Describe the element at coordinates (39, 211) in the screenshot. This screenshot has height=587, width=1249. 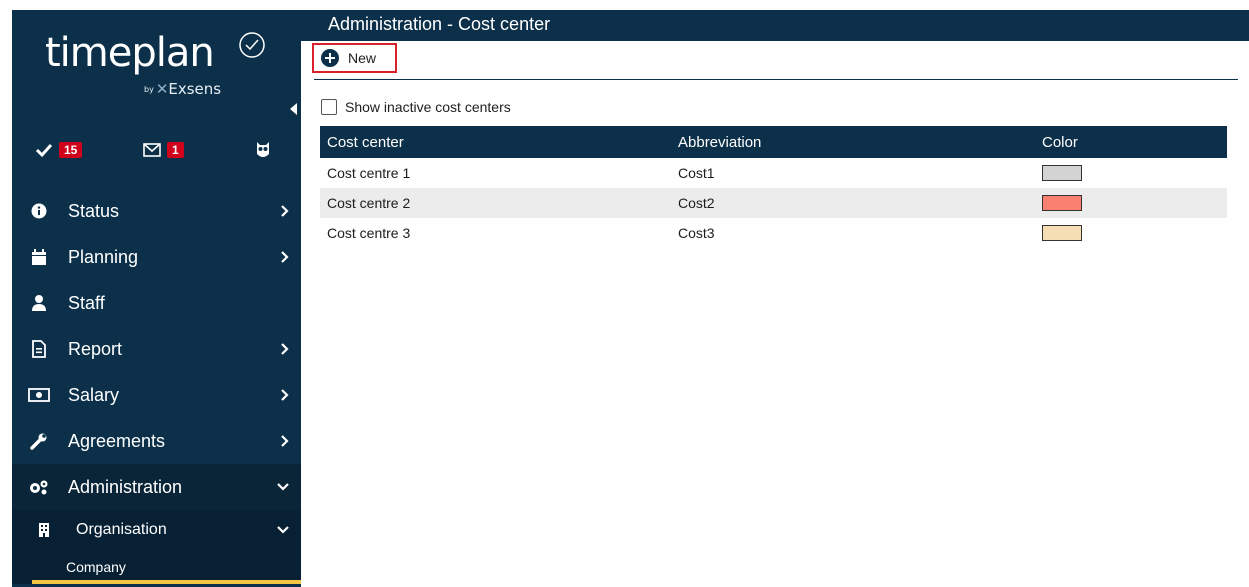
I see `info-circle-icon` at that location.